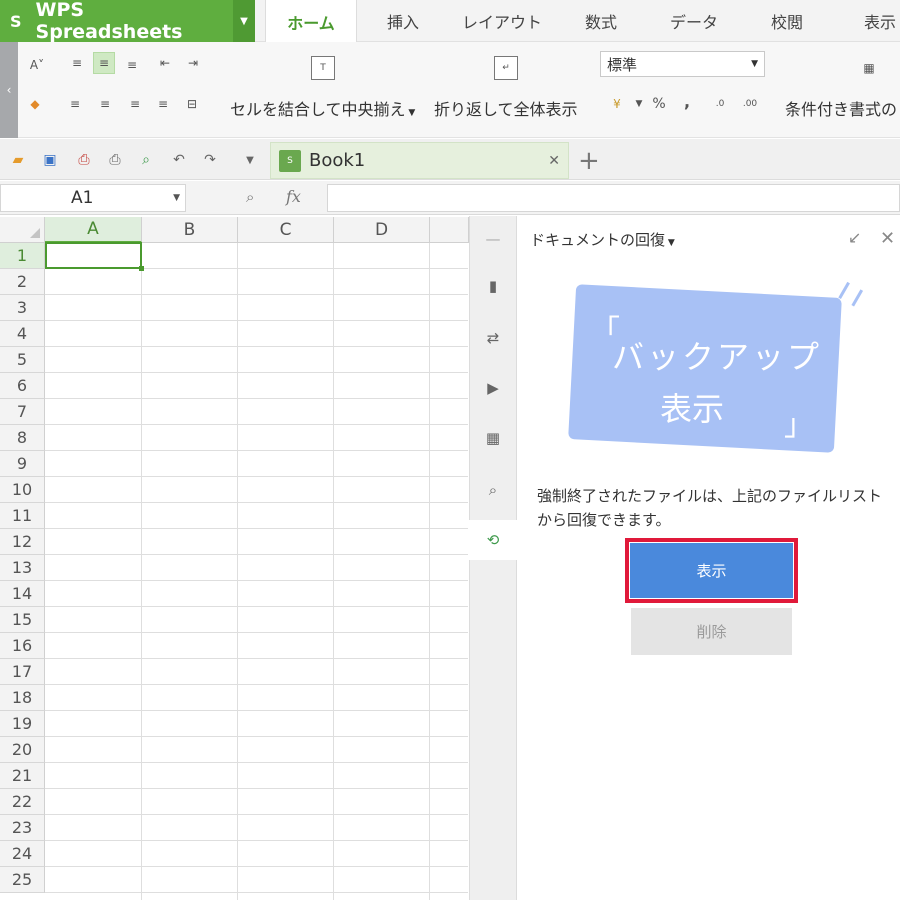 The height and width of the screenshot is (900, 900). I want to click on row-header: 17, so click(22, 672).